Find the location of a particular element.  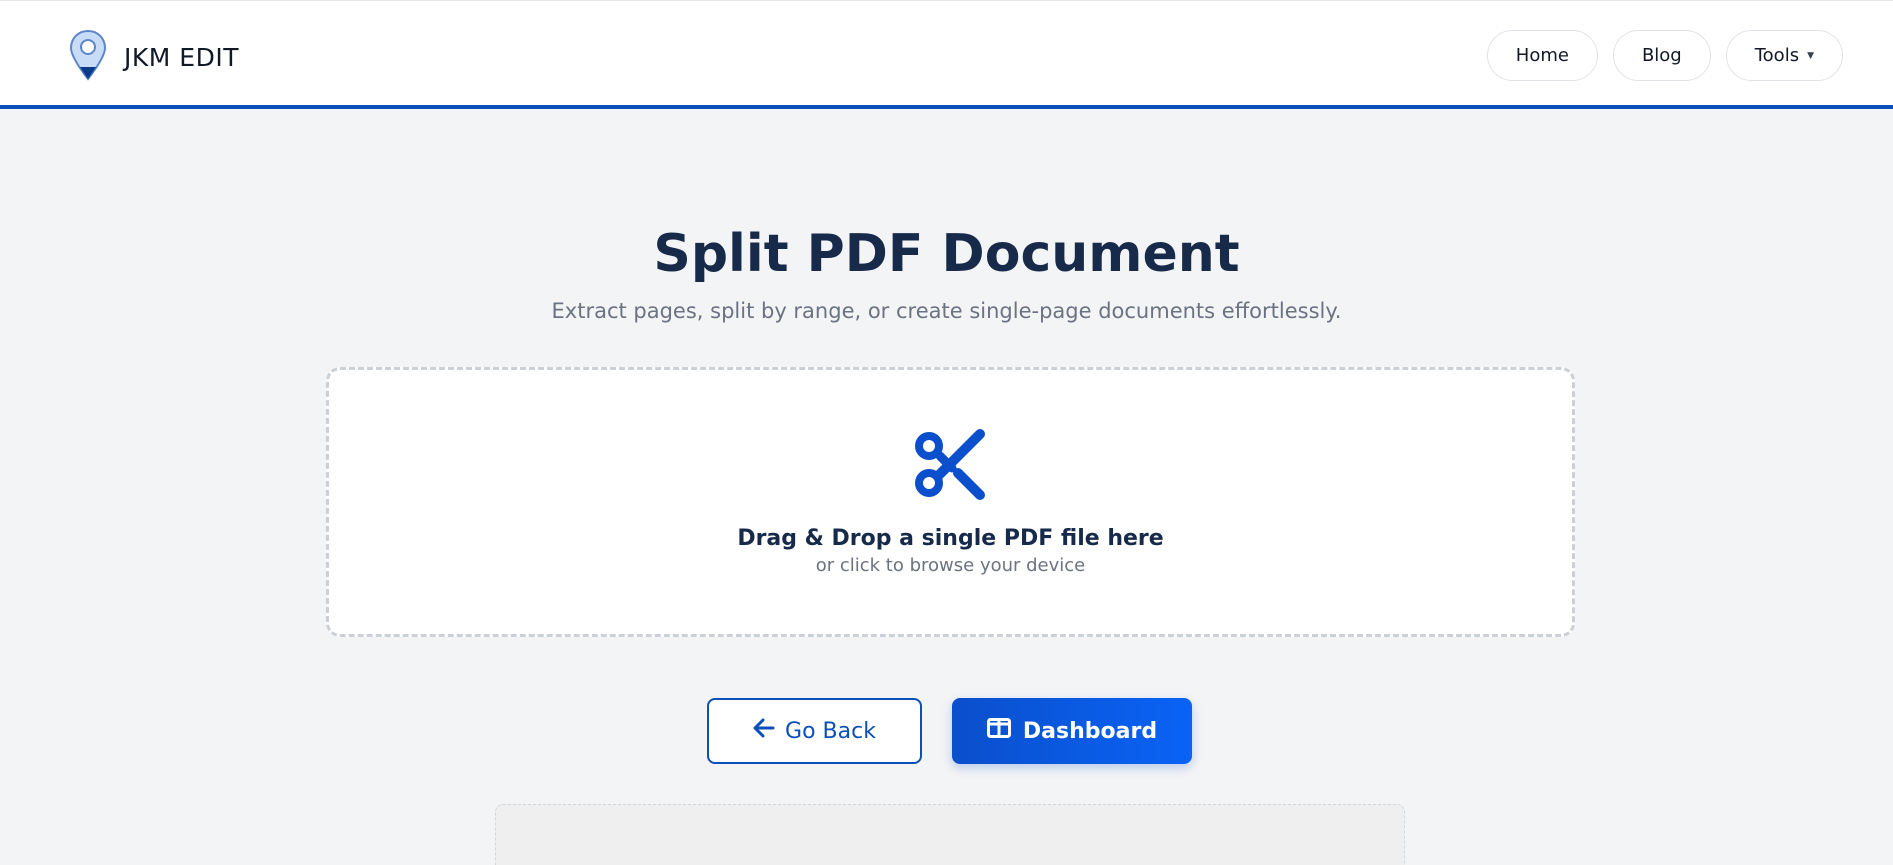

brand-name: JKM EDIT is located at coordinates (181, 57).